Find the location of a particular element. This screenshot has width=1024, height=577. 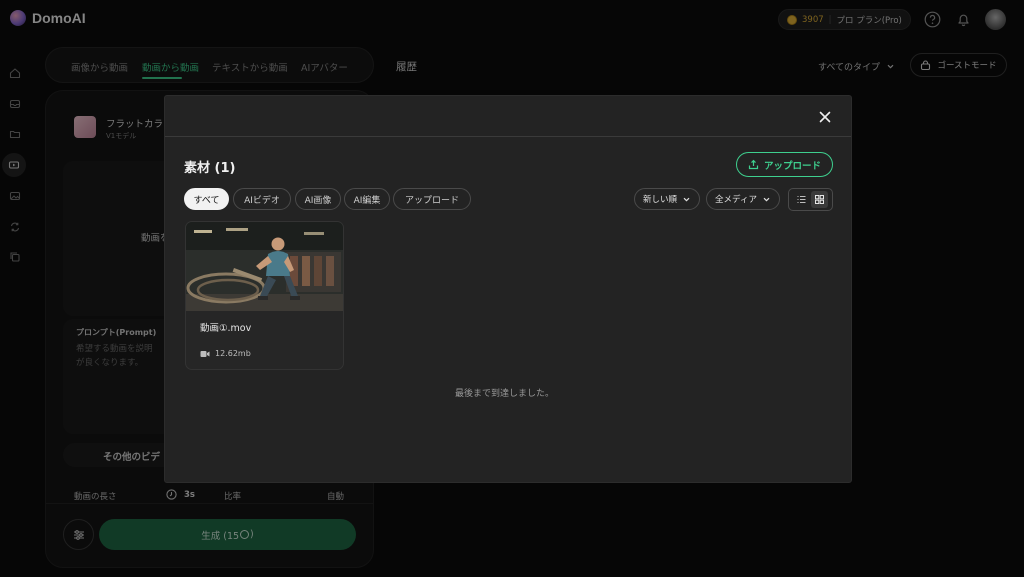

close-icon is located at coordinates (825, 117).